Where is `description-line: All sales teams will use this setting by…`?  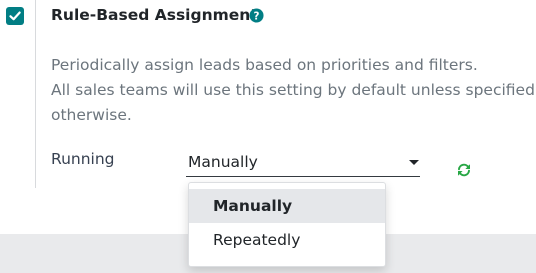 description-line: All sales teams will use this setting by… is located at coordinates (293, 90).